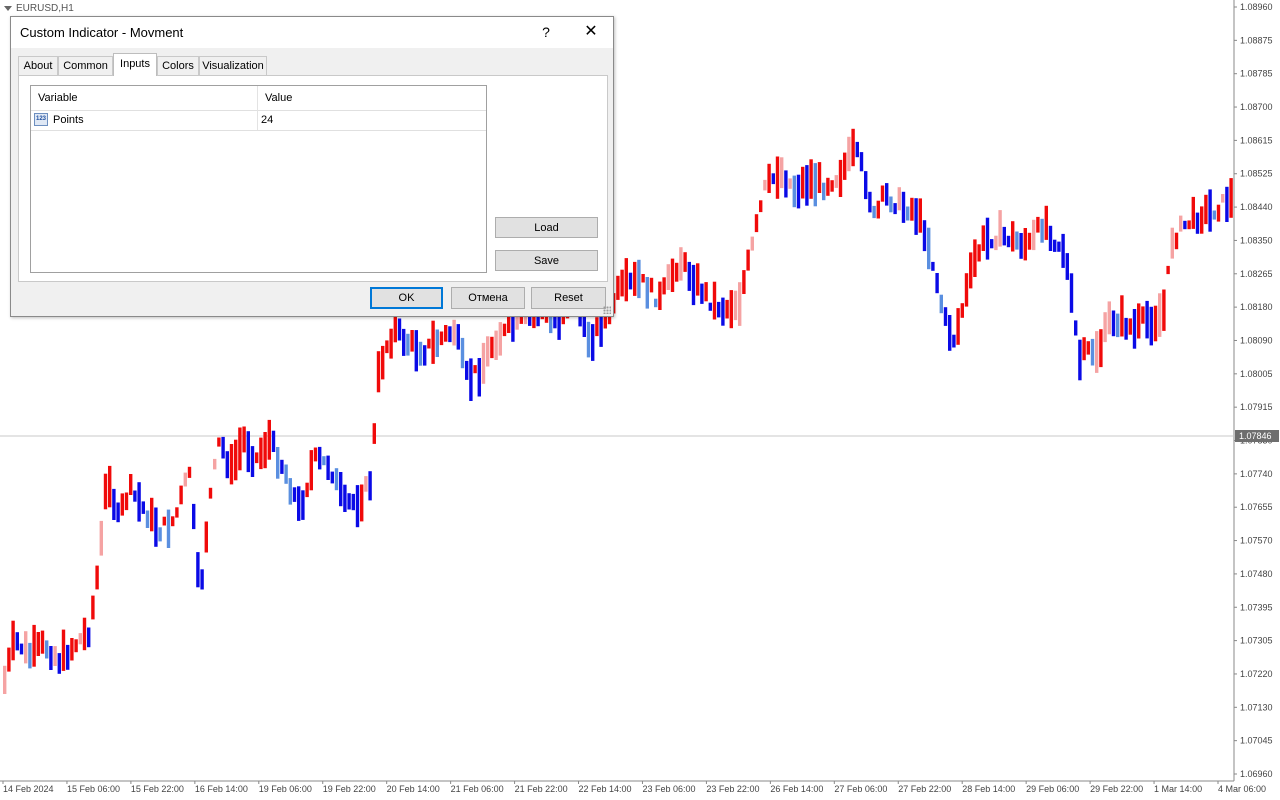 The width and height of the screenshot is (1280, 800). I want to click on time-label: 27 Feb 06:00, so click(860, 789).